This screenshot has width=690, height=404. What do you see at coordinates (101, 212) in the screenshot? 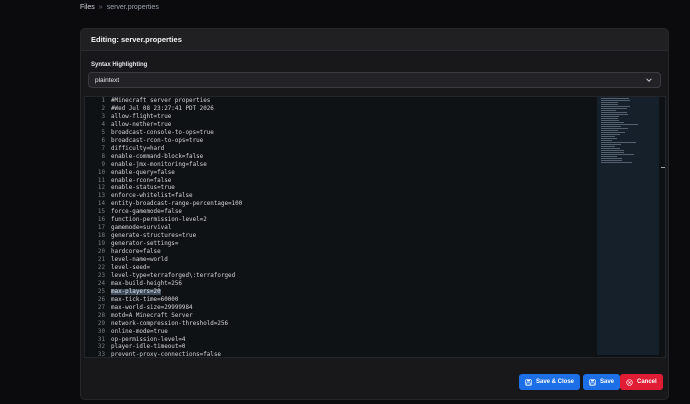
I see `line-number: 15` at bounding box center [101, 212].